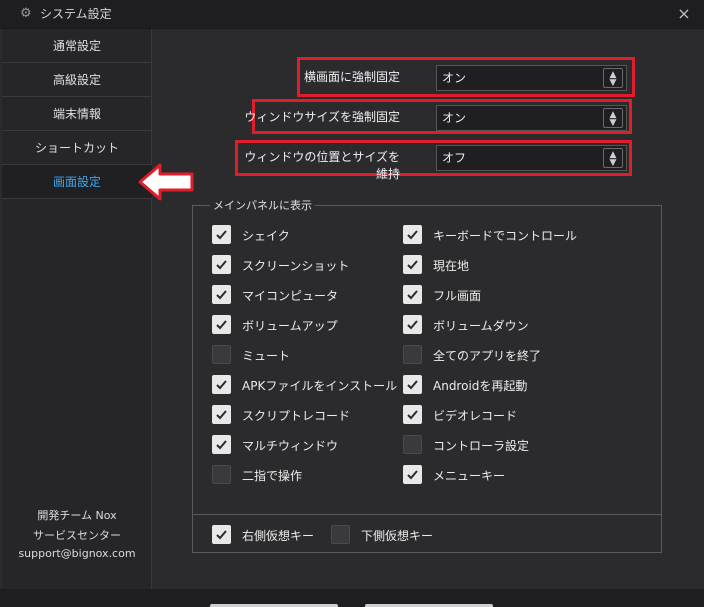 The image size is (704, 607). I want to click on window-size-lock-select: オン ▲ ▼, so click(531, 118).